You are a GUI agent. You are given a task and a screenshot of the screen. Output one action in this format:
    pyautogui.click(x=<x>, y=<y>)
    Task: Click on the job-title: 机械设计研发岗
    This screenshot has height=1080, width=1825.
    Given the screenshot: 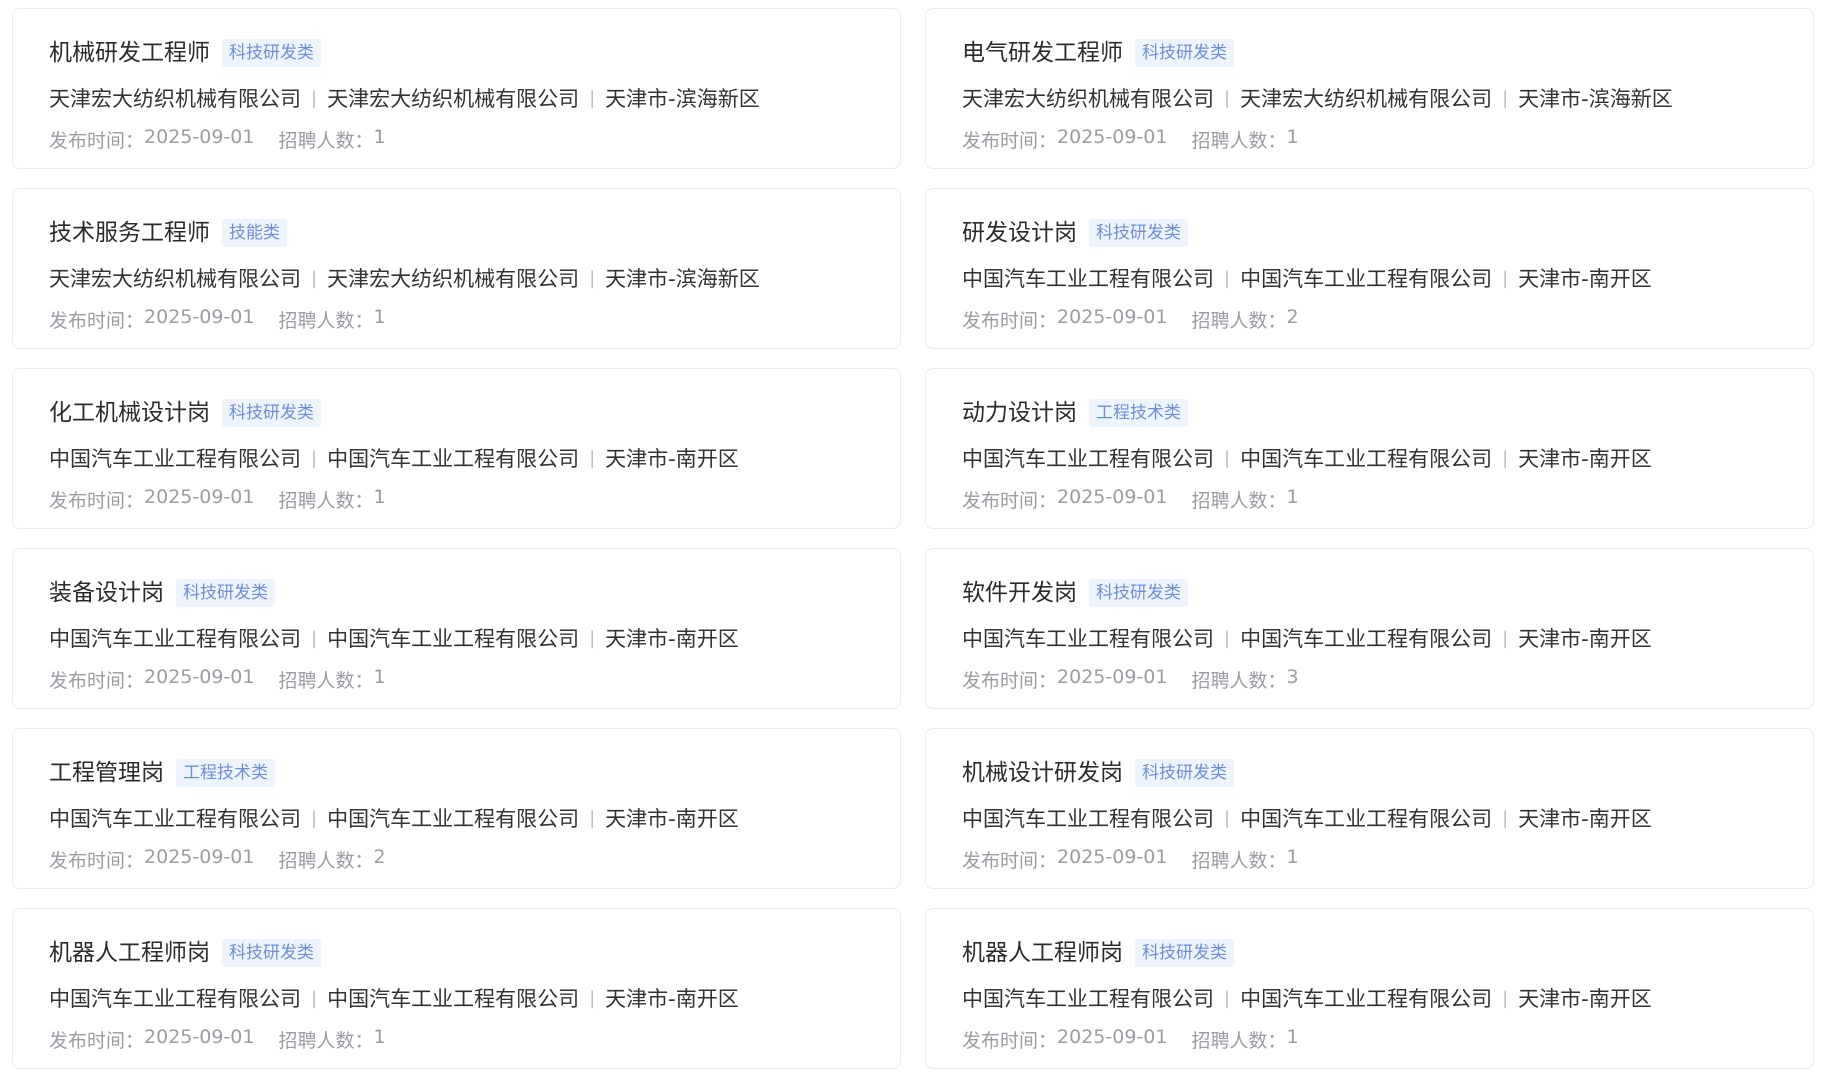 What is the action you would take?
    pyautogui.click(x=1042, y=773)
    